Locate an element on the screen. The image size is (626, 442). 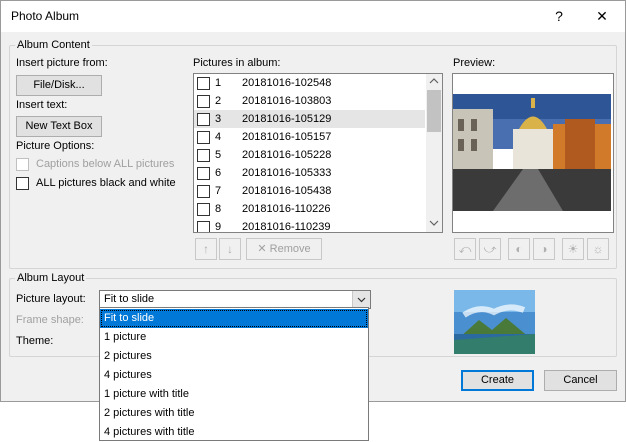
picture-number: 9 is located at coordinates (218, 227).